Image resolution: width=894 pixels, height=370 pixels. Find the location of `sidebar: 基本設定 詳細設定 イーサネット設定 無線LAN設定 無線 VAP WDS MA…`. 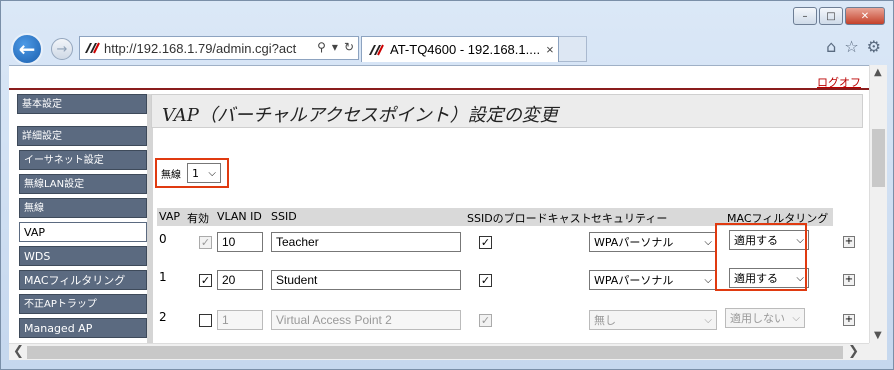

sidebar: 基本設定 詳細設定 イーサネット設定 無線LAN設定 無線 VAP WDS MA… is located at coordinates (82, 218).